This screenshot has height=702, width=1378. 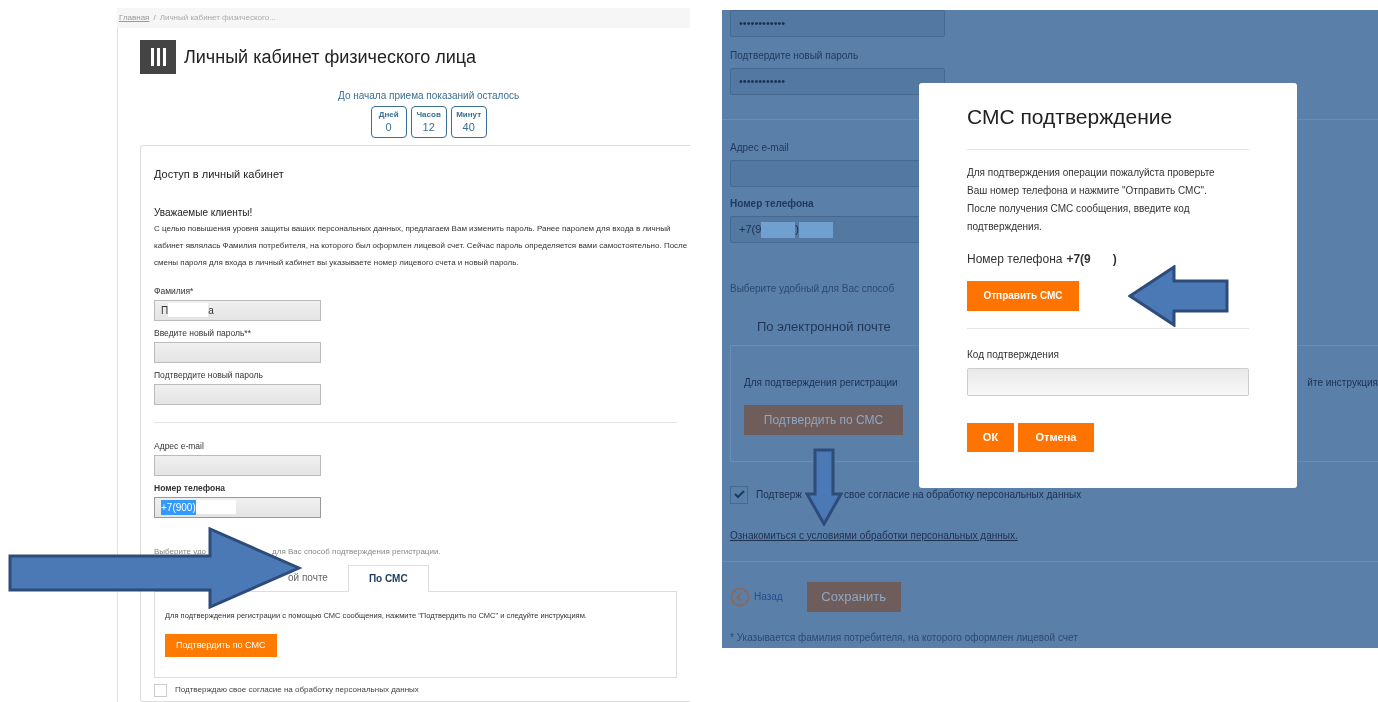 I want to click on checkbox, so click(x=739, y=494).